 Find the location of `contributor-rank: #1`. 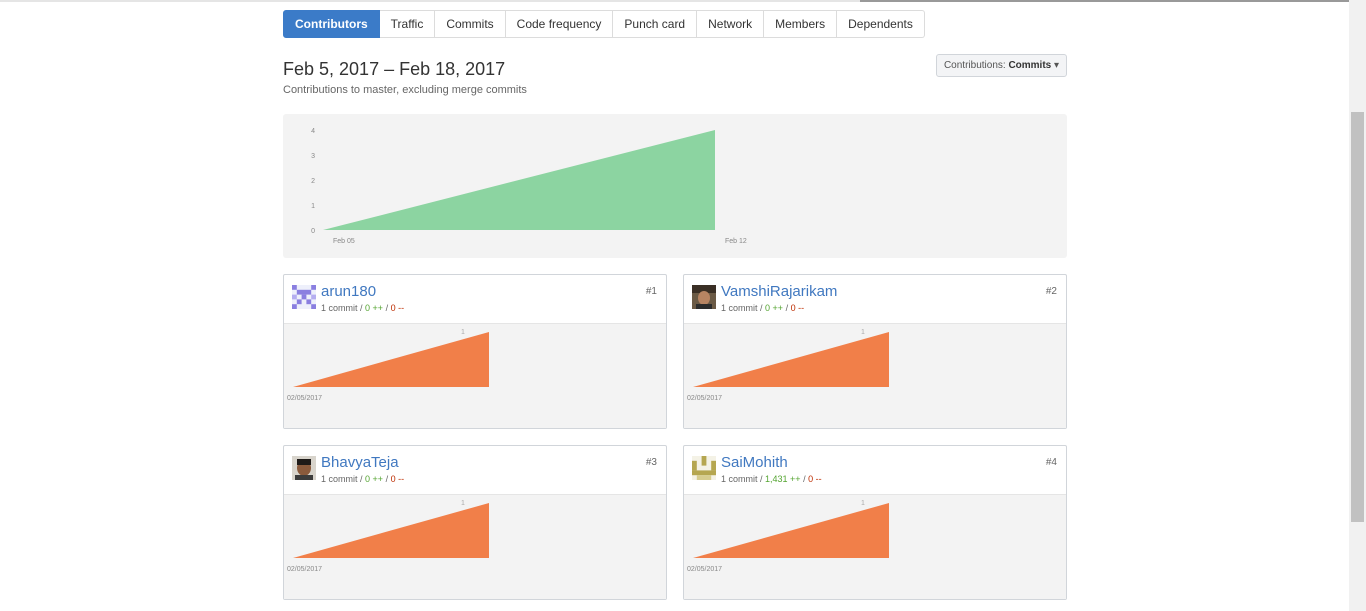

contributor-rank: #1 is located at coordinates (651, 291).